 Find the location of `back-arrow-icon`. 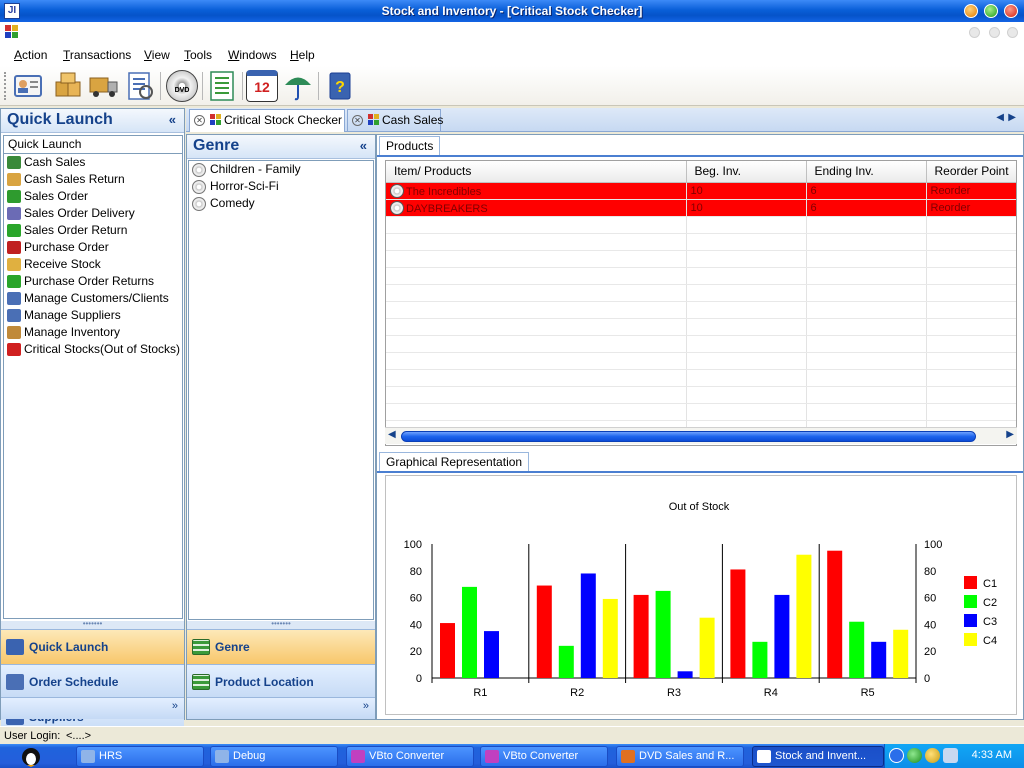

back-arrow-icon is located at coordinates (896, 755).